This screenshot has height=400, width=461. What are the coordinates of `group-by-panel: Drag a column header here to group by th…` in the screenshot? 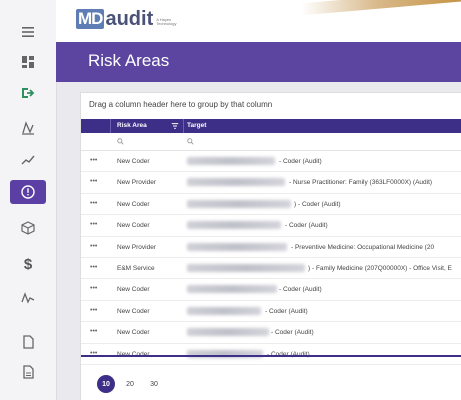 It's located at (180, 104).